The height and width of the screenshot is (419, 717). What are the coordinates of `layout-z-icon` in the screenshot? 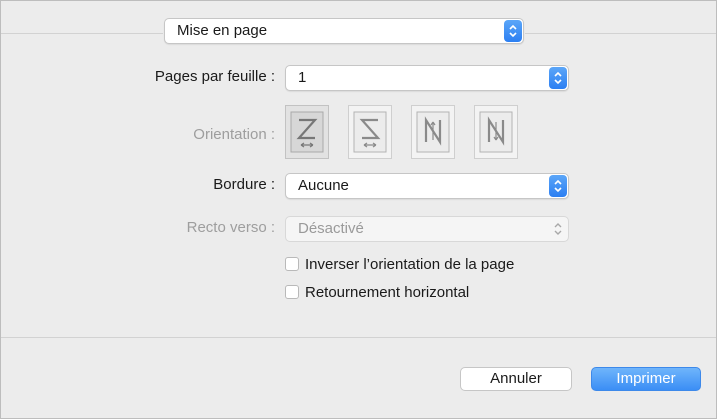 It's located at (307, 132).